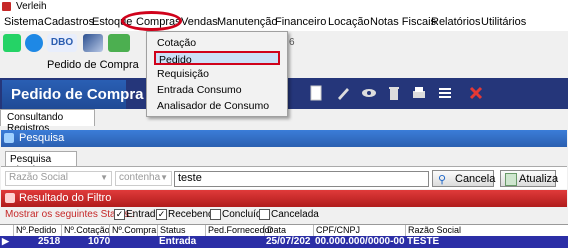 The height and width of the screenshot is (248, 568). Describe the element at coordinates (343, 93) in the screenshot. I see `edit-pencil-icon` at that location.